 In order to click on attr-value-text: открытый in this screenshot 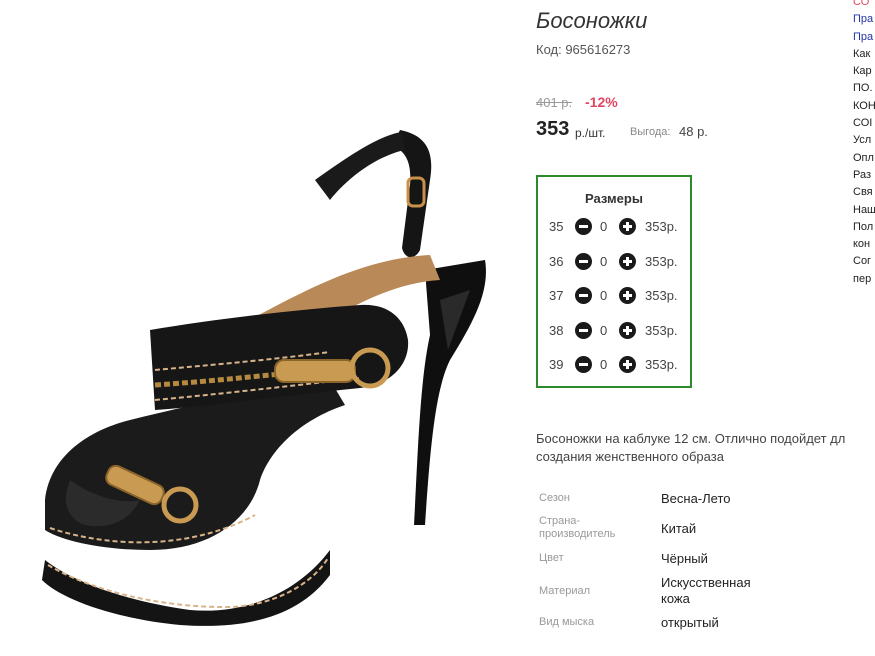, I will do `click(690, 622)`.